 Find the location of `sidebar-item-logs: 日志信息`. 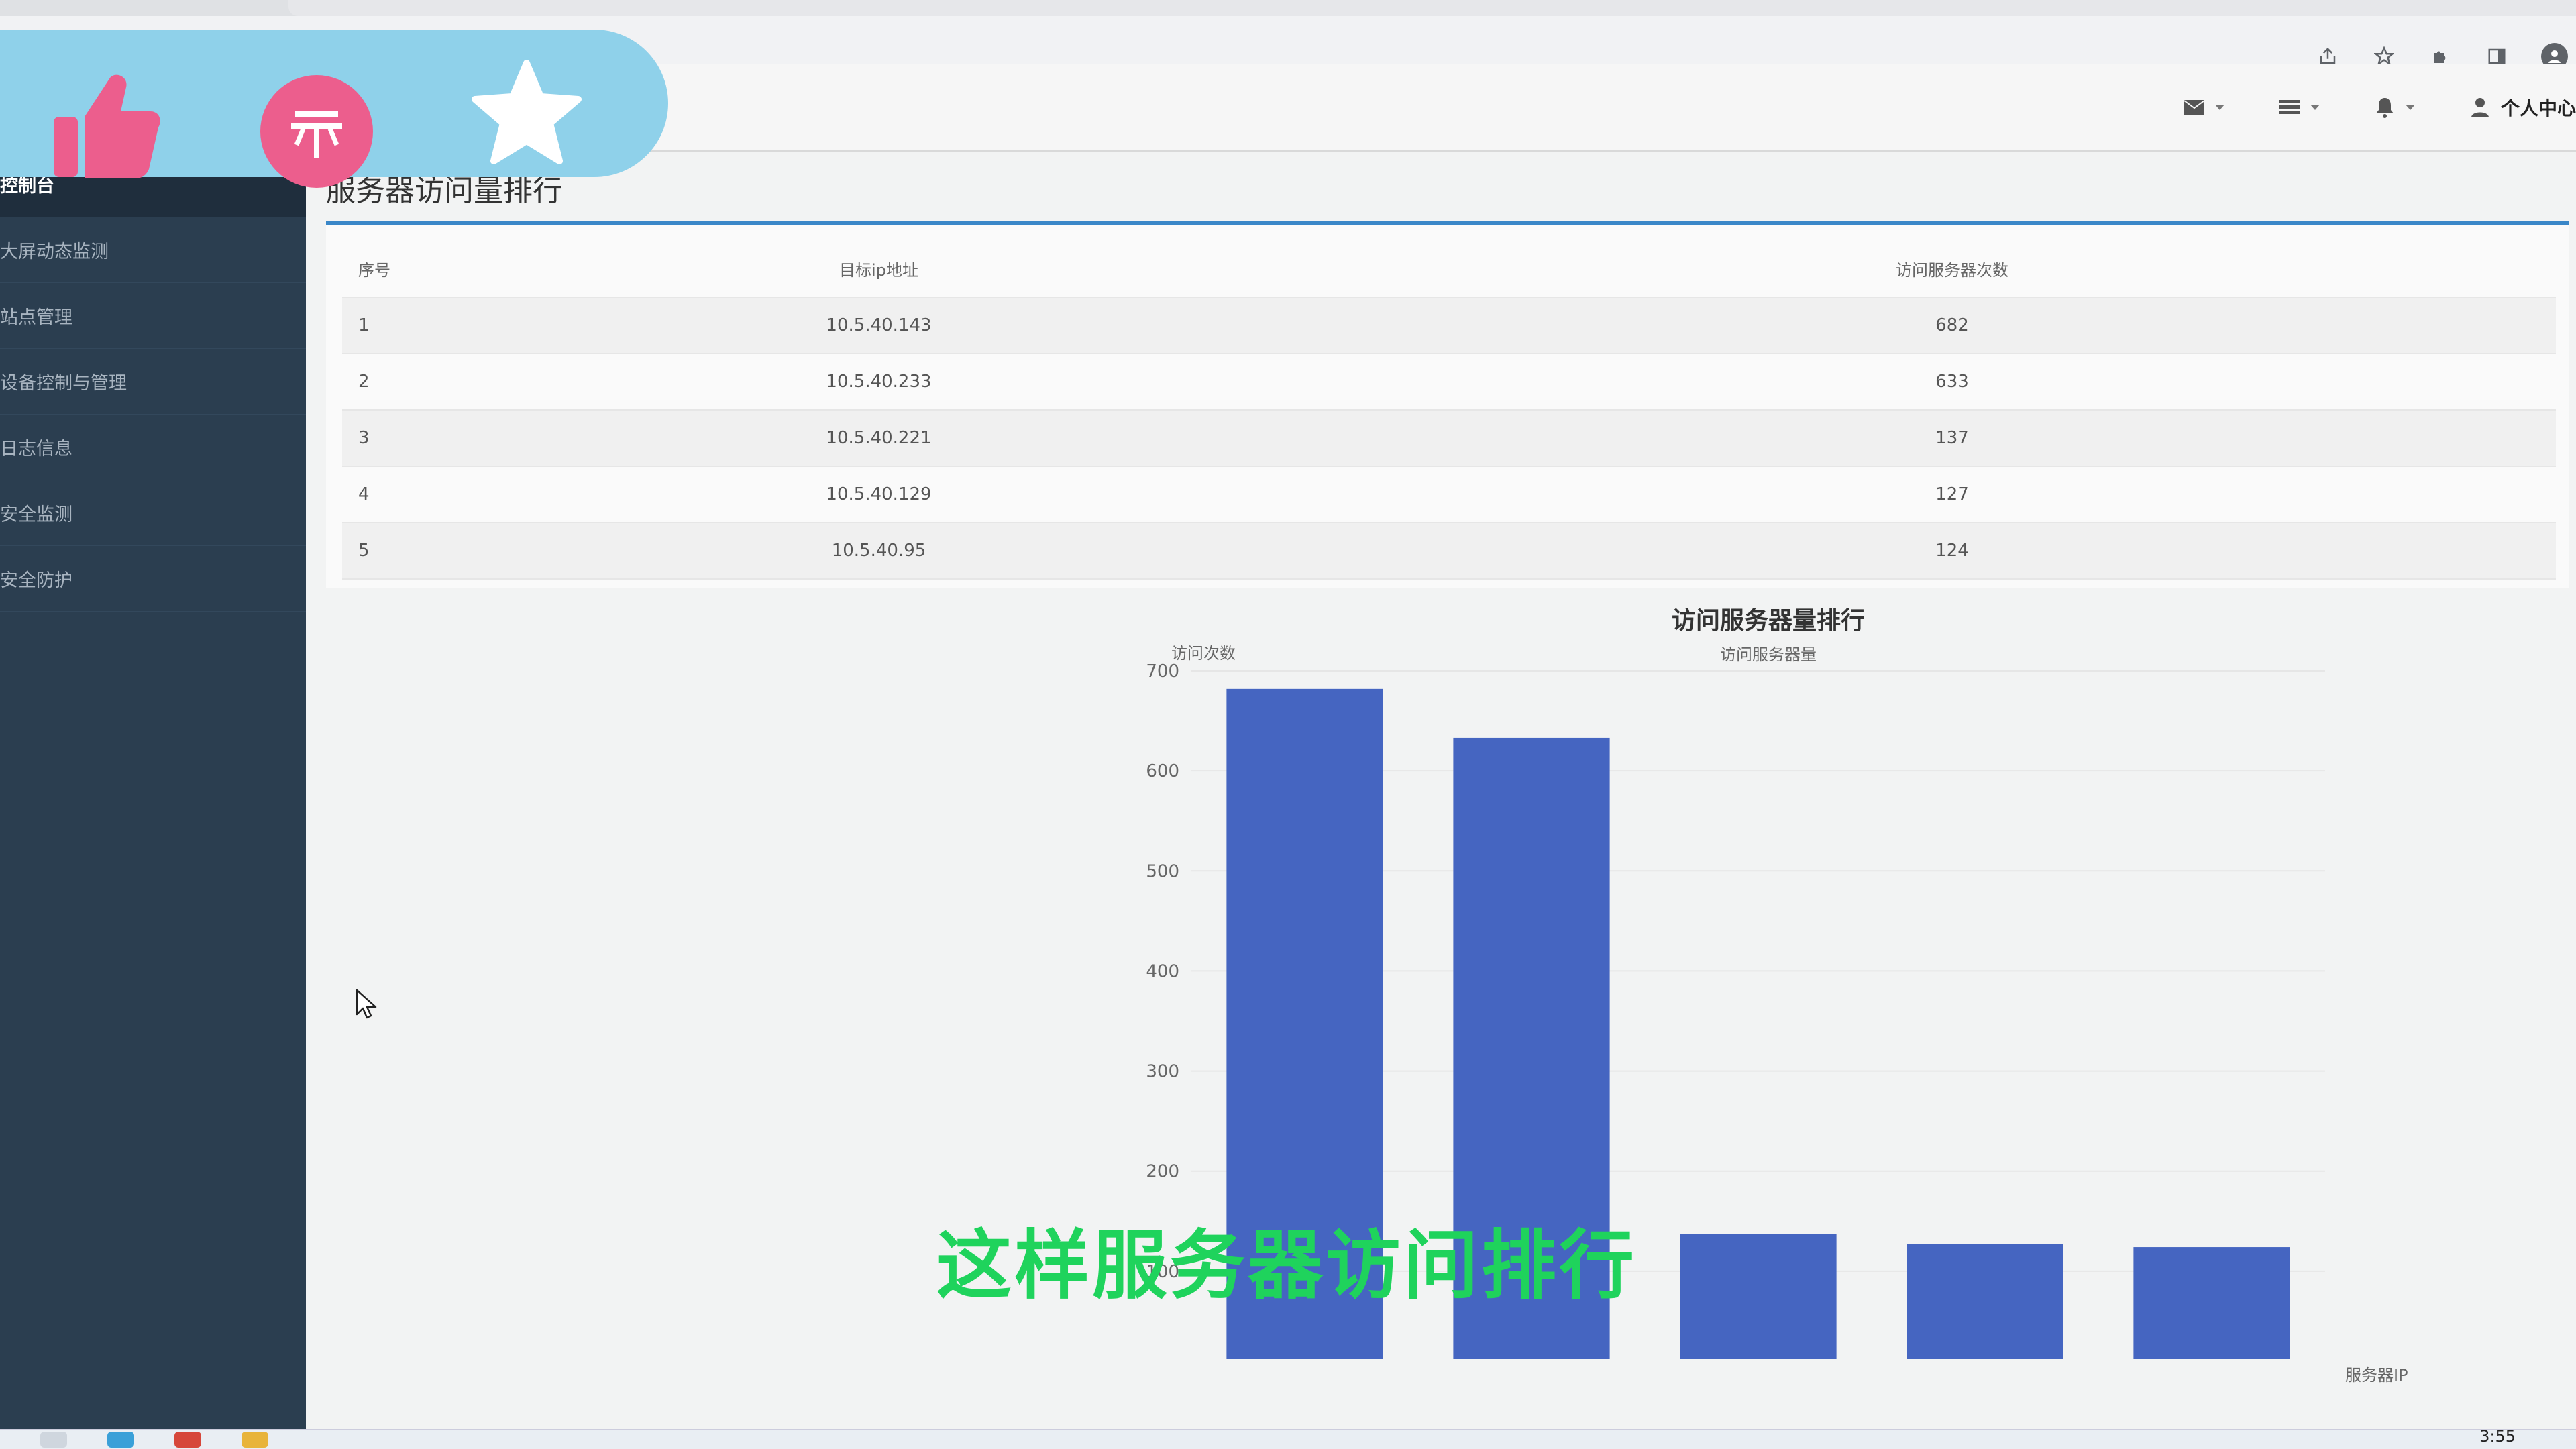

sidebar-item-logs: 日志信息 is located at coordinates (153, 447).